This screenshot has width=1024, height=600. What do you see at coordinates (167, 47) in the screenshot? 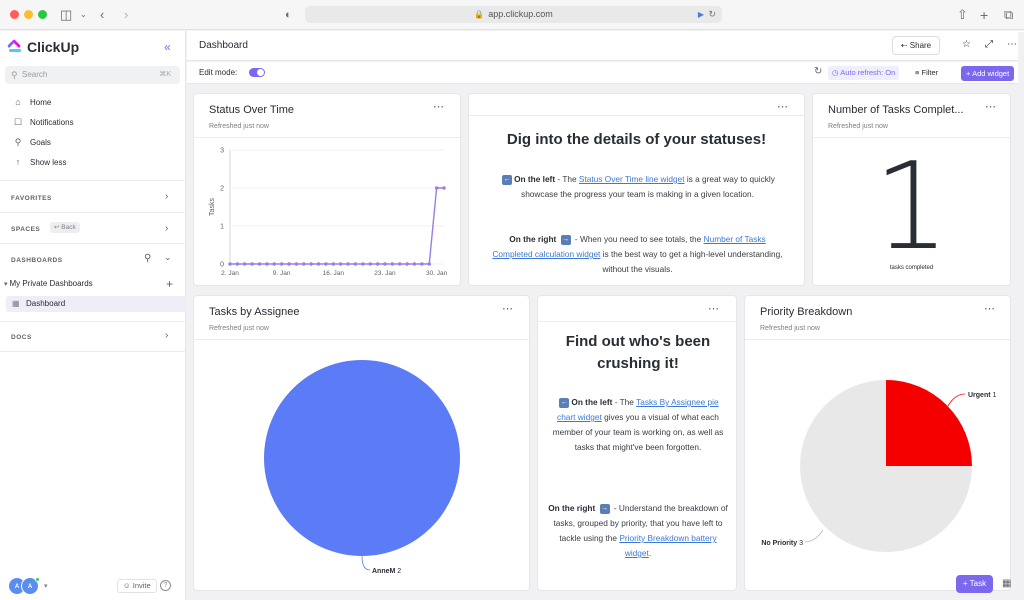
I see `collapse-sidebar-icon: «` at bounding box center [167, 47].